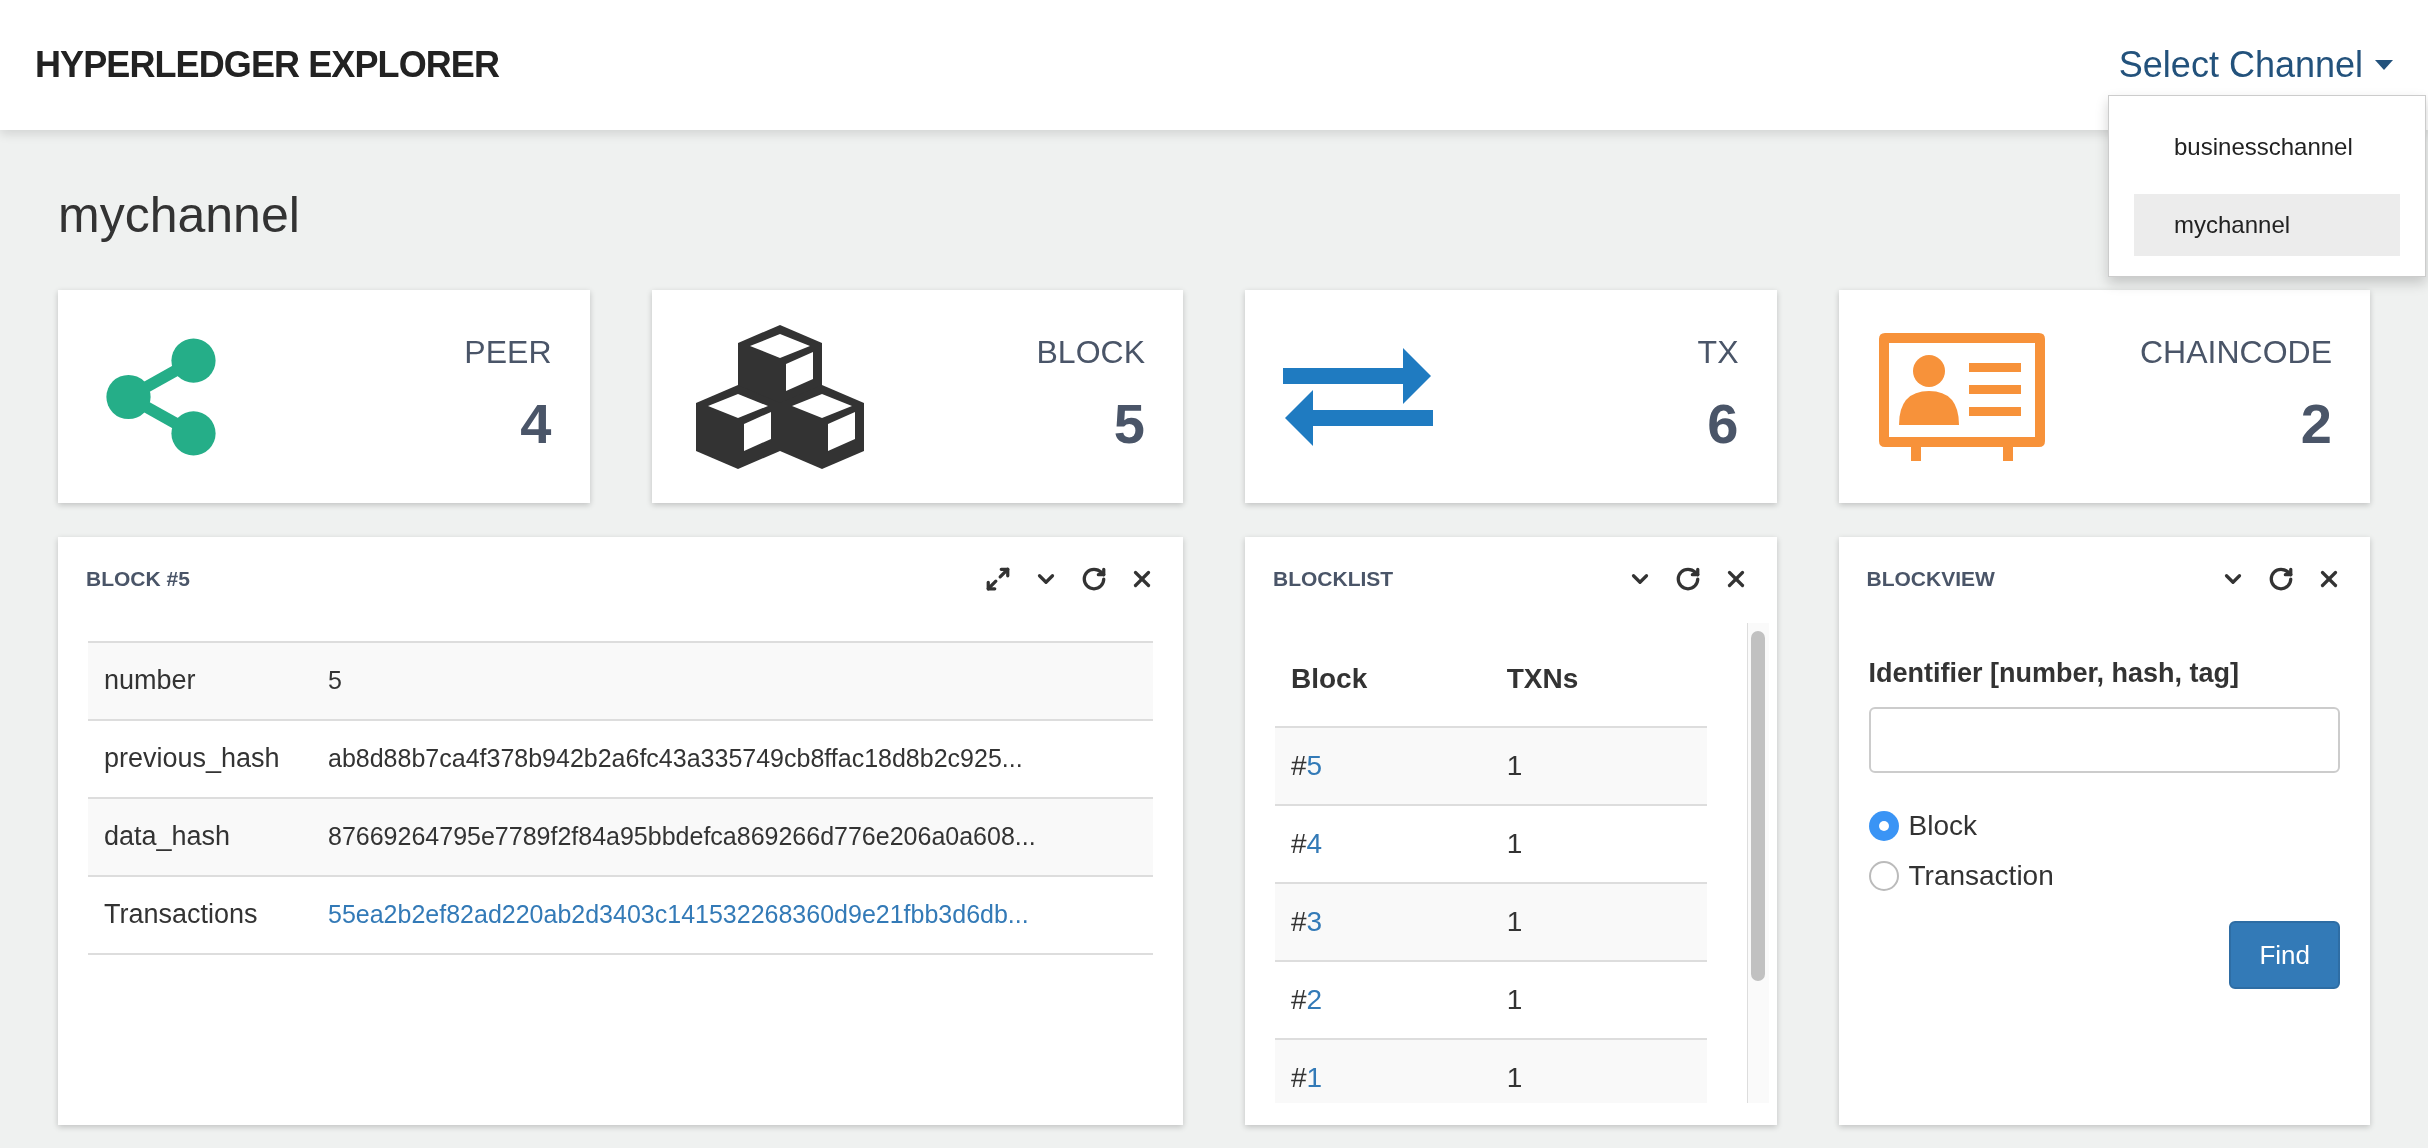 The image size is (2428, 1148). I want to click on stat-label: CHAINCODE, so click(2236, 352).